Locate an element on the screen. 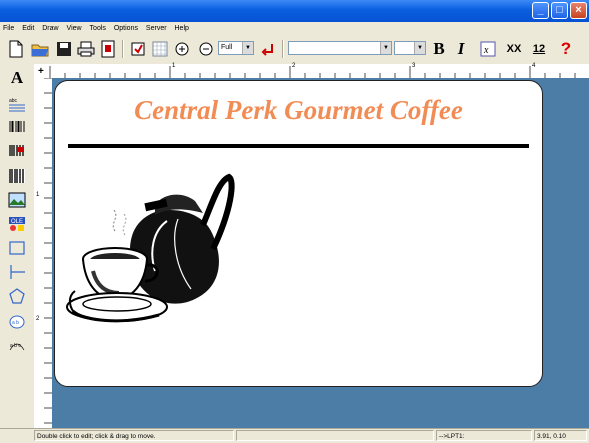 Image resolution: width=589 pixels, height=443 pixels. arc-text-tool-icon: a b c is located at coordinates (17, 346).